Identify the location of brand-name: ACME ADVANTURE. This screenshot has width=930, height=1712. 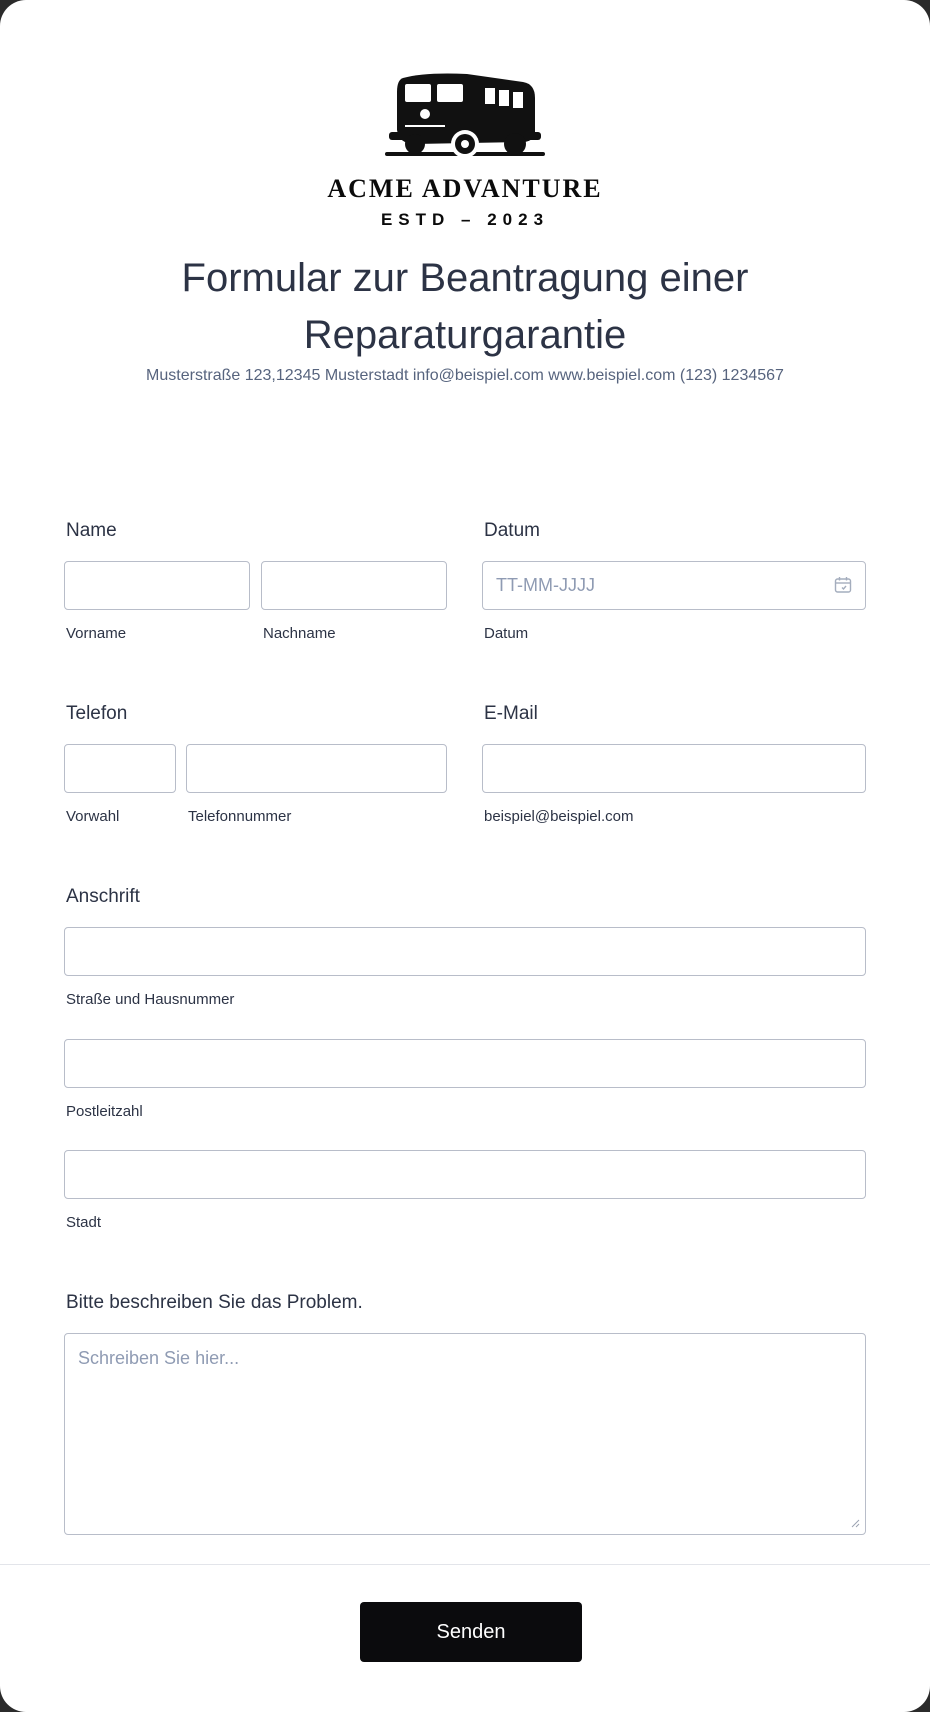
(465, 188).